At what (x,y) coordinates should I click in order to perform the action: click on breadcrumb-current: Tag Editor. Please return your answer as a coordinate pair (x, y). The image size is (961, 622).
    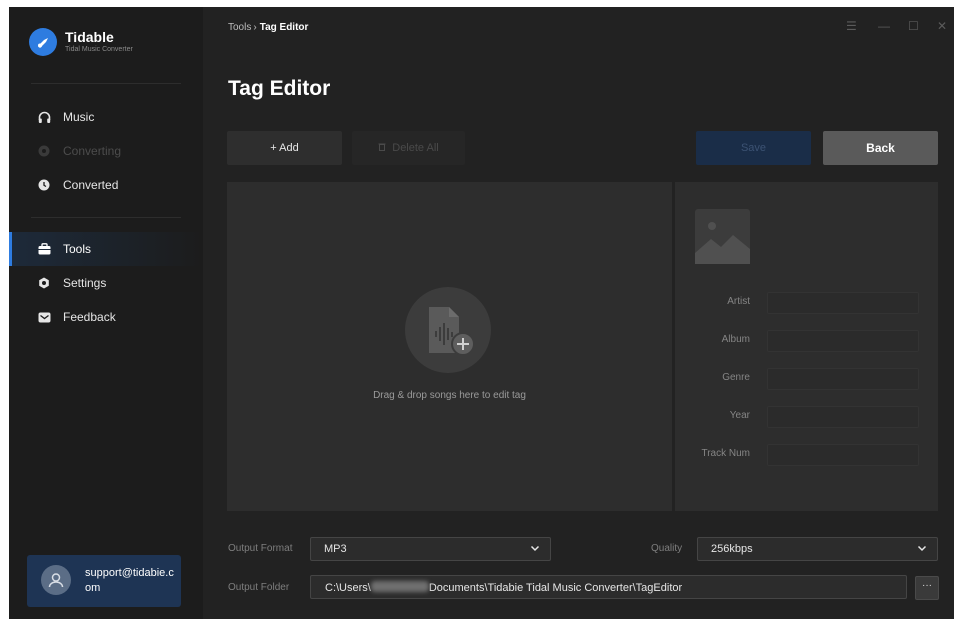
    Looking at the image, I should click on (284, 27).